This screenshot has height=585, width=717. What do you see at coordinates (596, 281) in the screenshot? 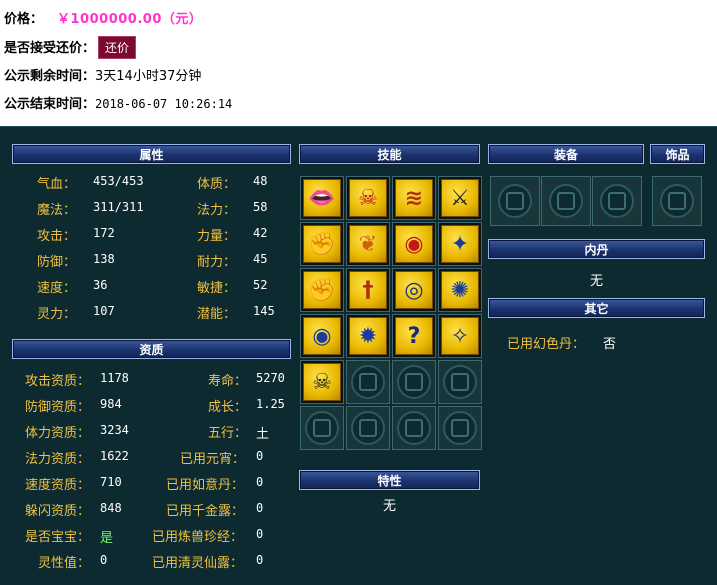
I see `inner-pill-value: 无` at bounding box center [596, 281].